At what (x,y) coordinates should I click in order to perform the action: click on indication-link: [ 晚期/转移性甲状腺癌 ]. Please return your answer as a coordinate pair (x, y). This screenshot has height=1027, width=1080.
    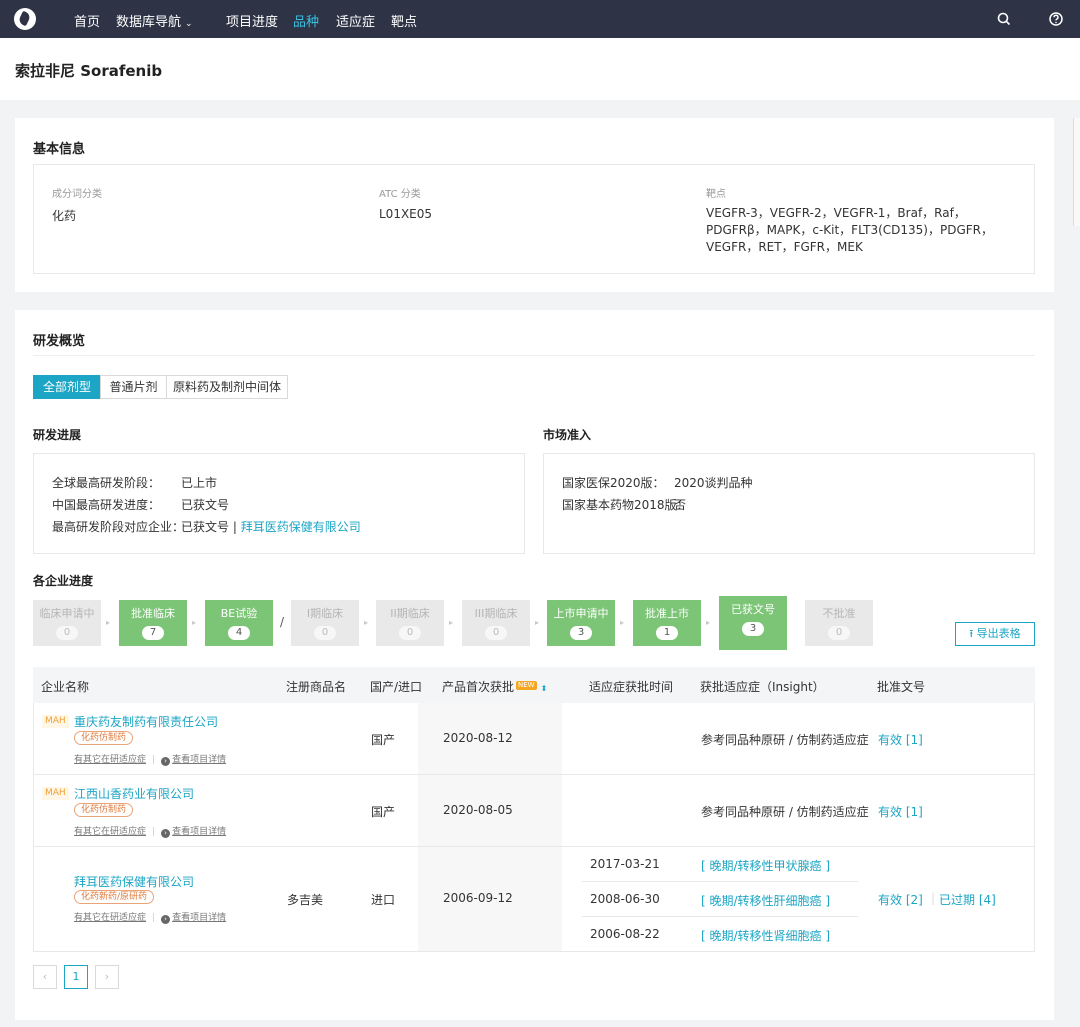
    Looking at the image, I should click on (765, 865).